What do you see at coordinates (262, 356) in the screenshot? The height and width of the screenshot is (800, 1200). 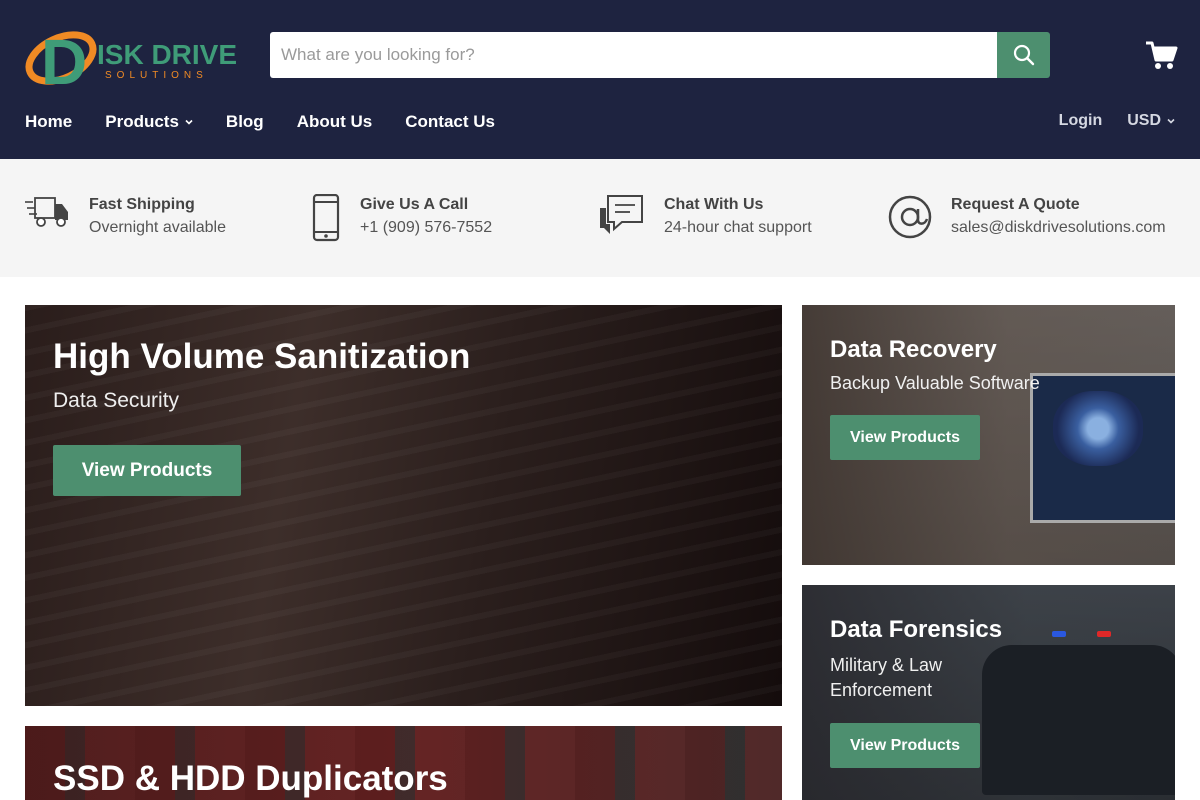 I see `tile-title: High Volume Sanitization` at bounding box center [262, 356].